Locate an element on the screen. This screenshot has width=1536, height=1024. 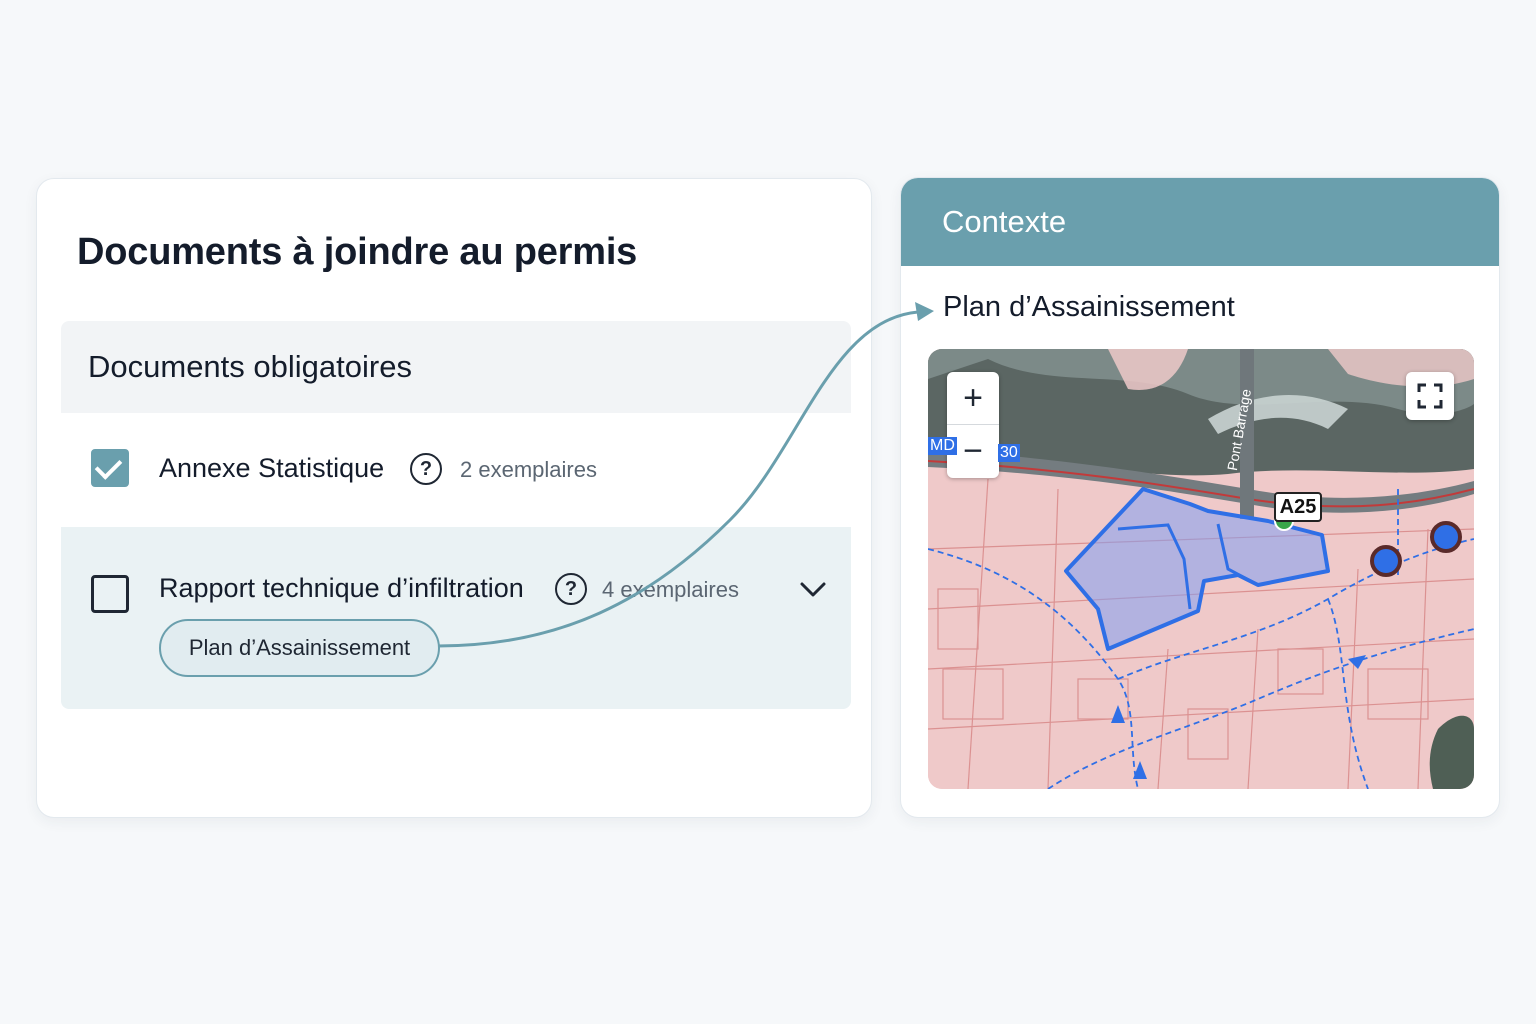
fullscreen-icon is located at coordinates (1430, 396).